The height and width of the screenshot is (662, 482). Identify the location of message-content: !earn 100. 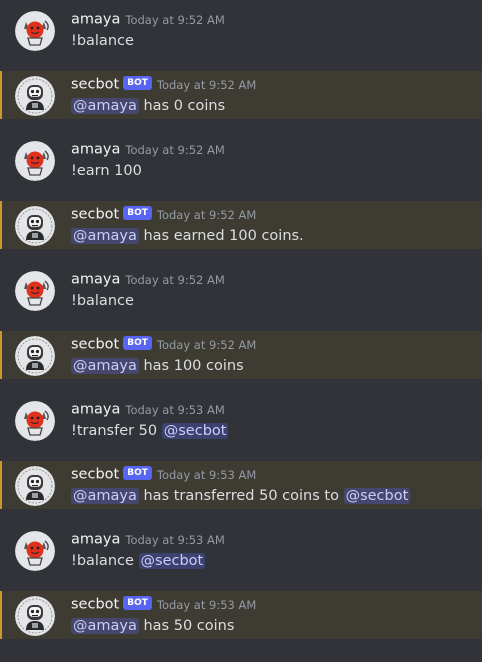
(106, 171).